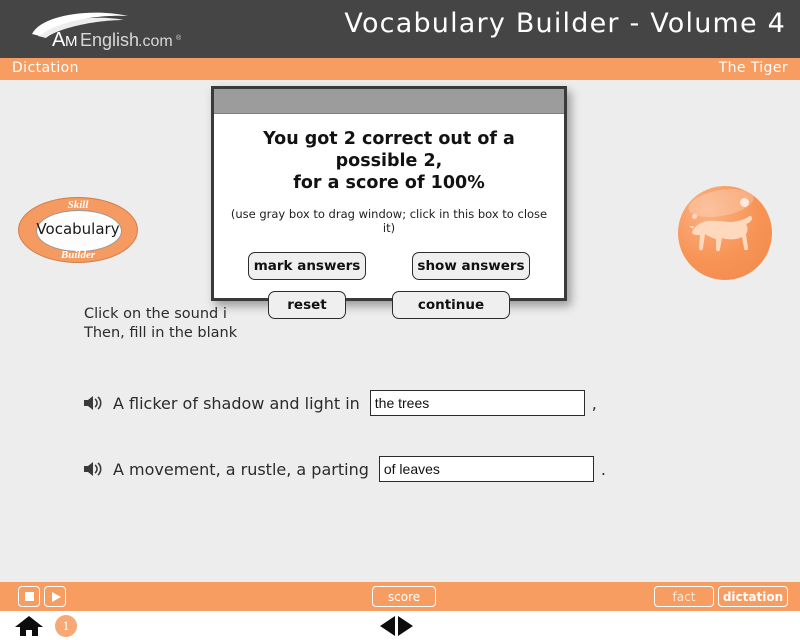 This screenshot has width=800, height=640. What do you see at coordinates (66, 626) in the screenshot?
I see `page-number-badge: 1` at bounding box center [66, 626].